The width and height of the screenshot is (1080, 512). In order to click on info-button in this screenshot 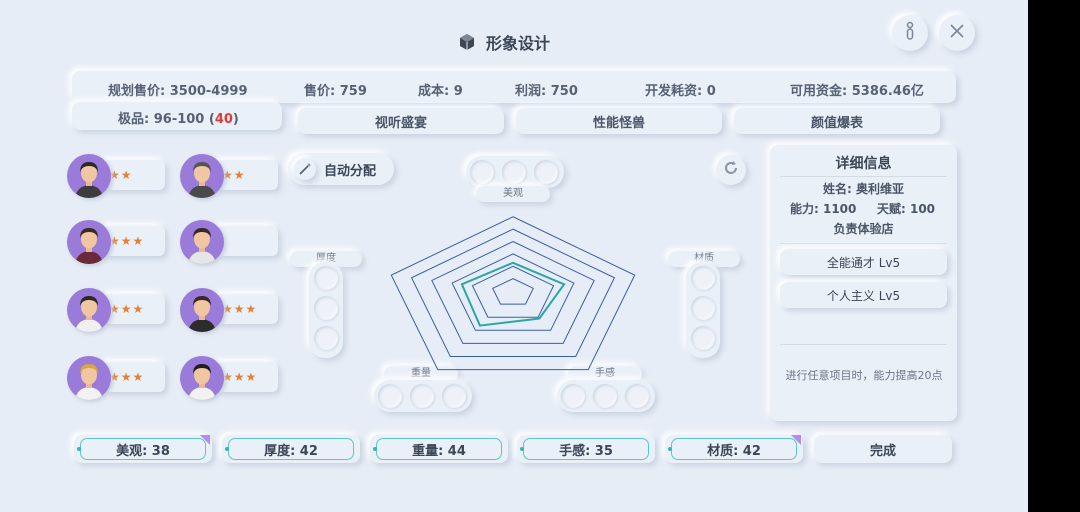, I will do `click(910, 33)`.